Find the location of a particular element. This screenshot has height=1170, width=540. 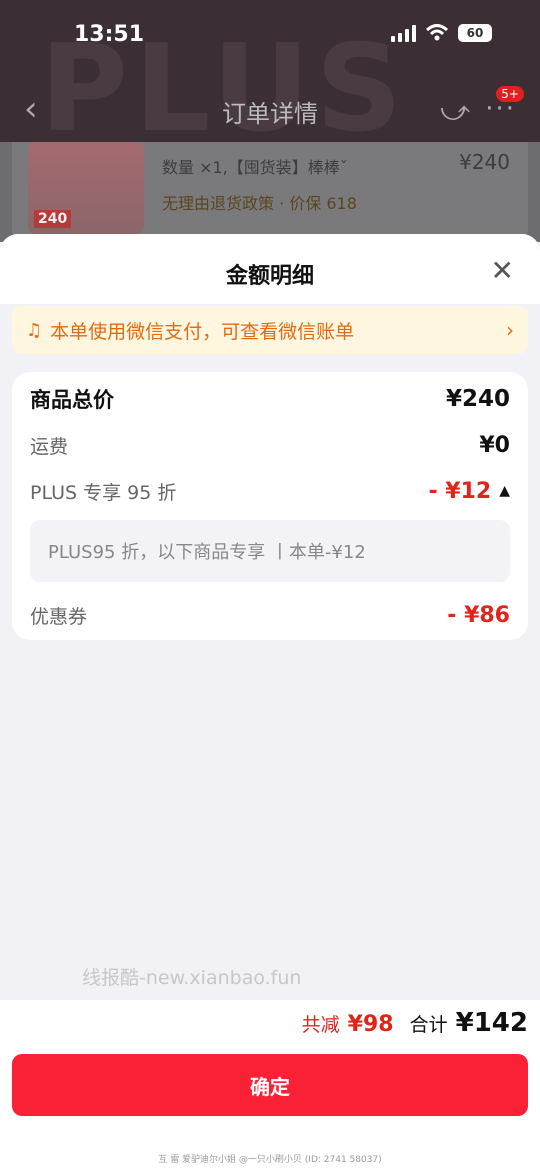

coupon-row: 优惠券 - ¥86 is located at coordinates (270, 615).